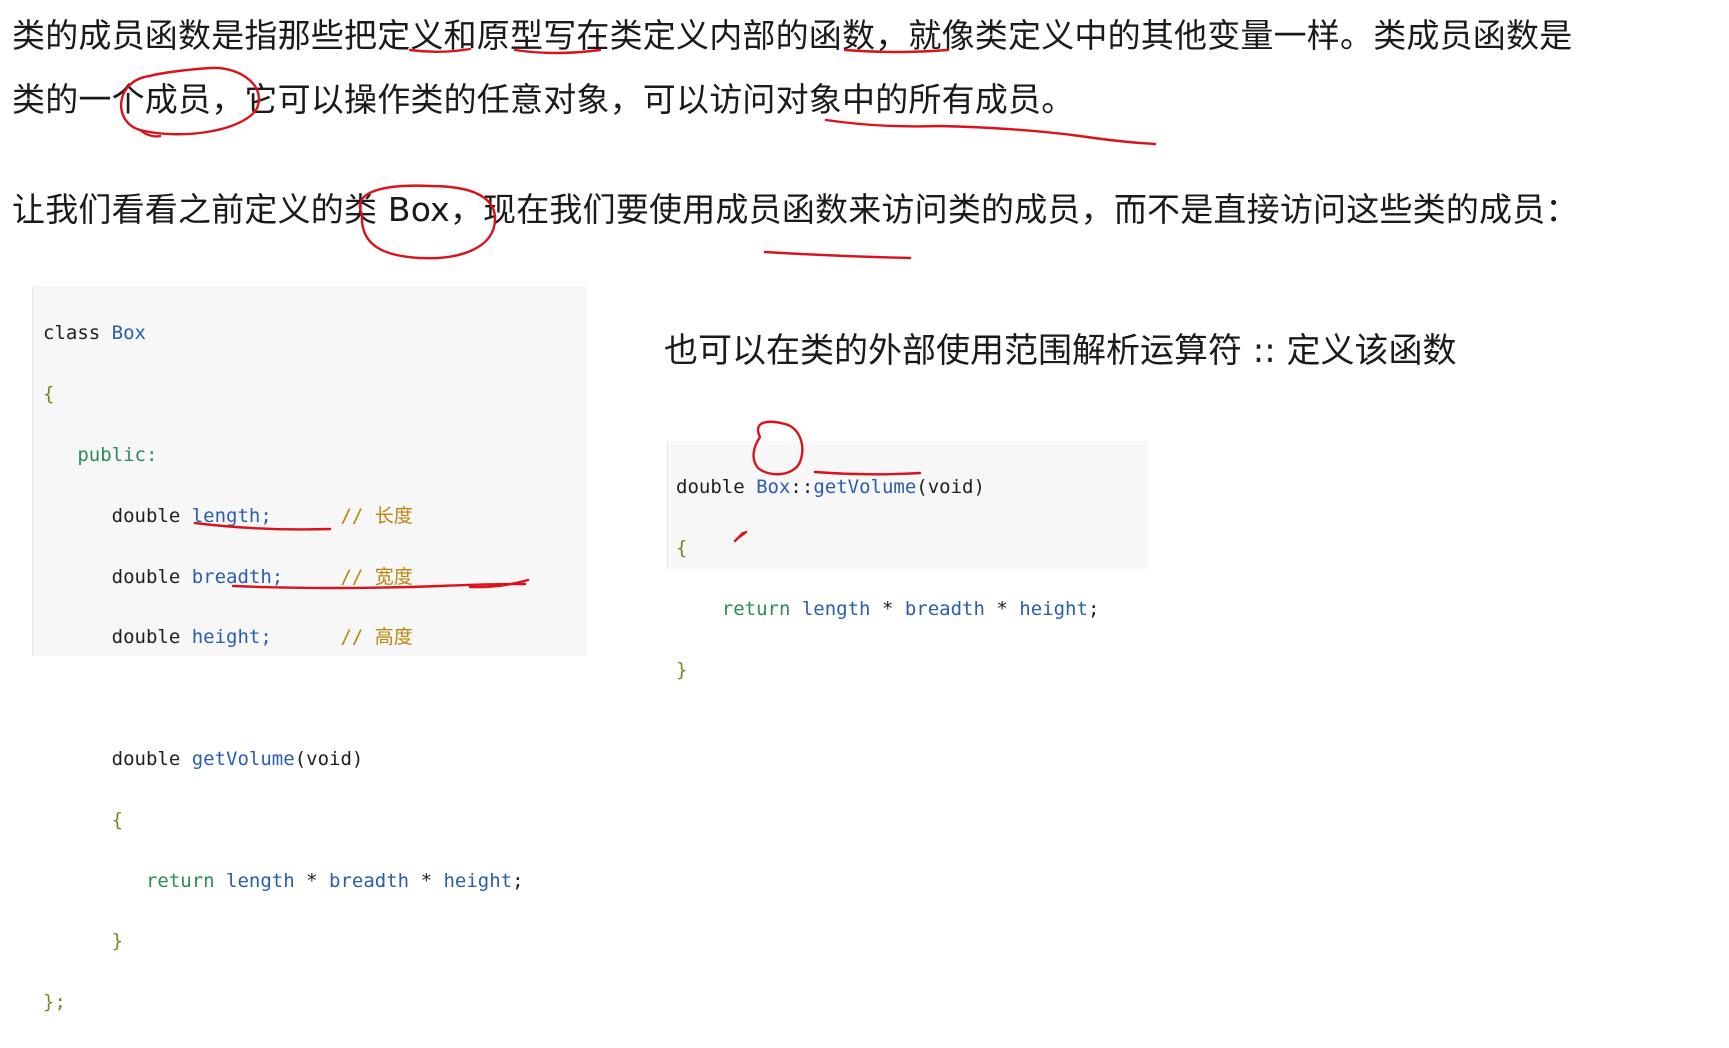 This screenshot has height=1048, width=1729. Describe the element at coordinates (802, 487) in the screenshot. I see `scope-operator: ::` at that location.